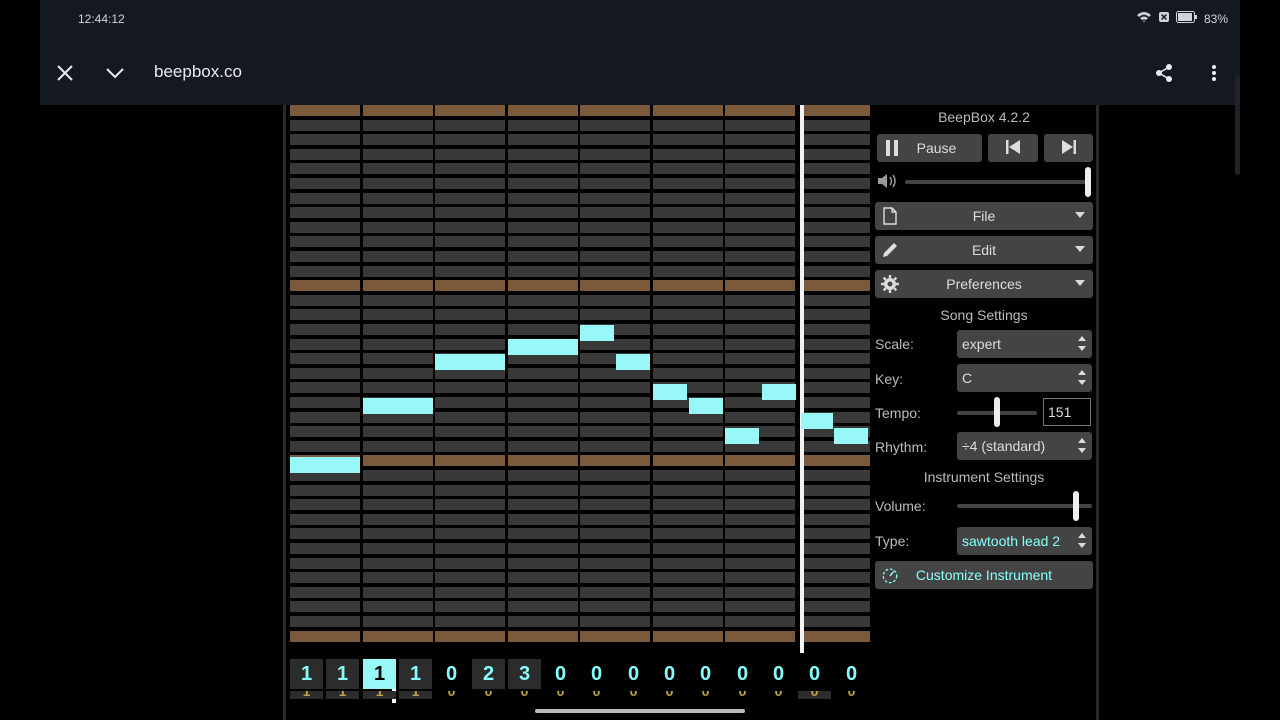 The height and width of the screenshot is (720, 1280). Describe the element at coordinates (1214, 73) in the screenshot. I see `more-options-icon` at that location.